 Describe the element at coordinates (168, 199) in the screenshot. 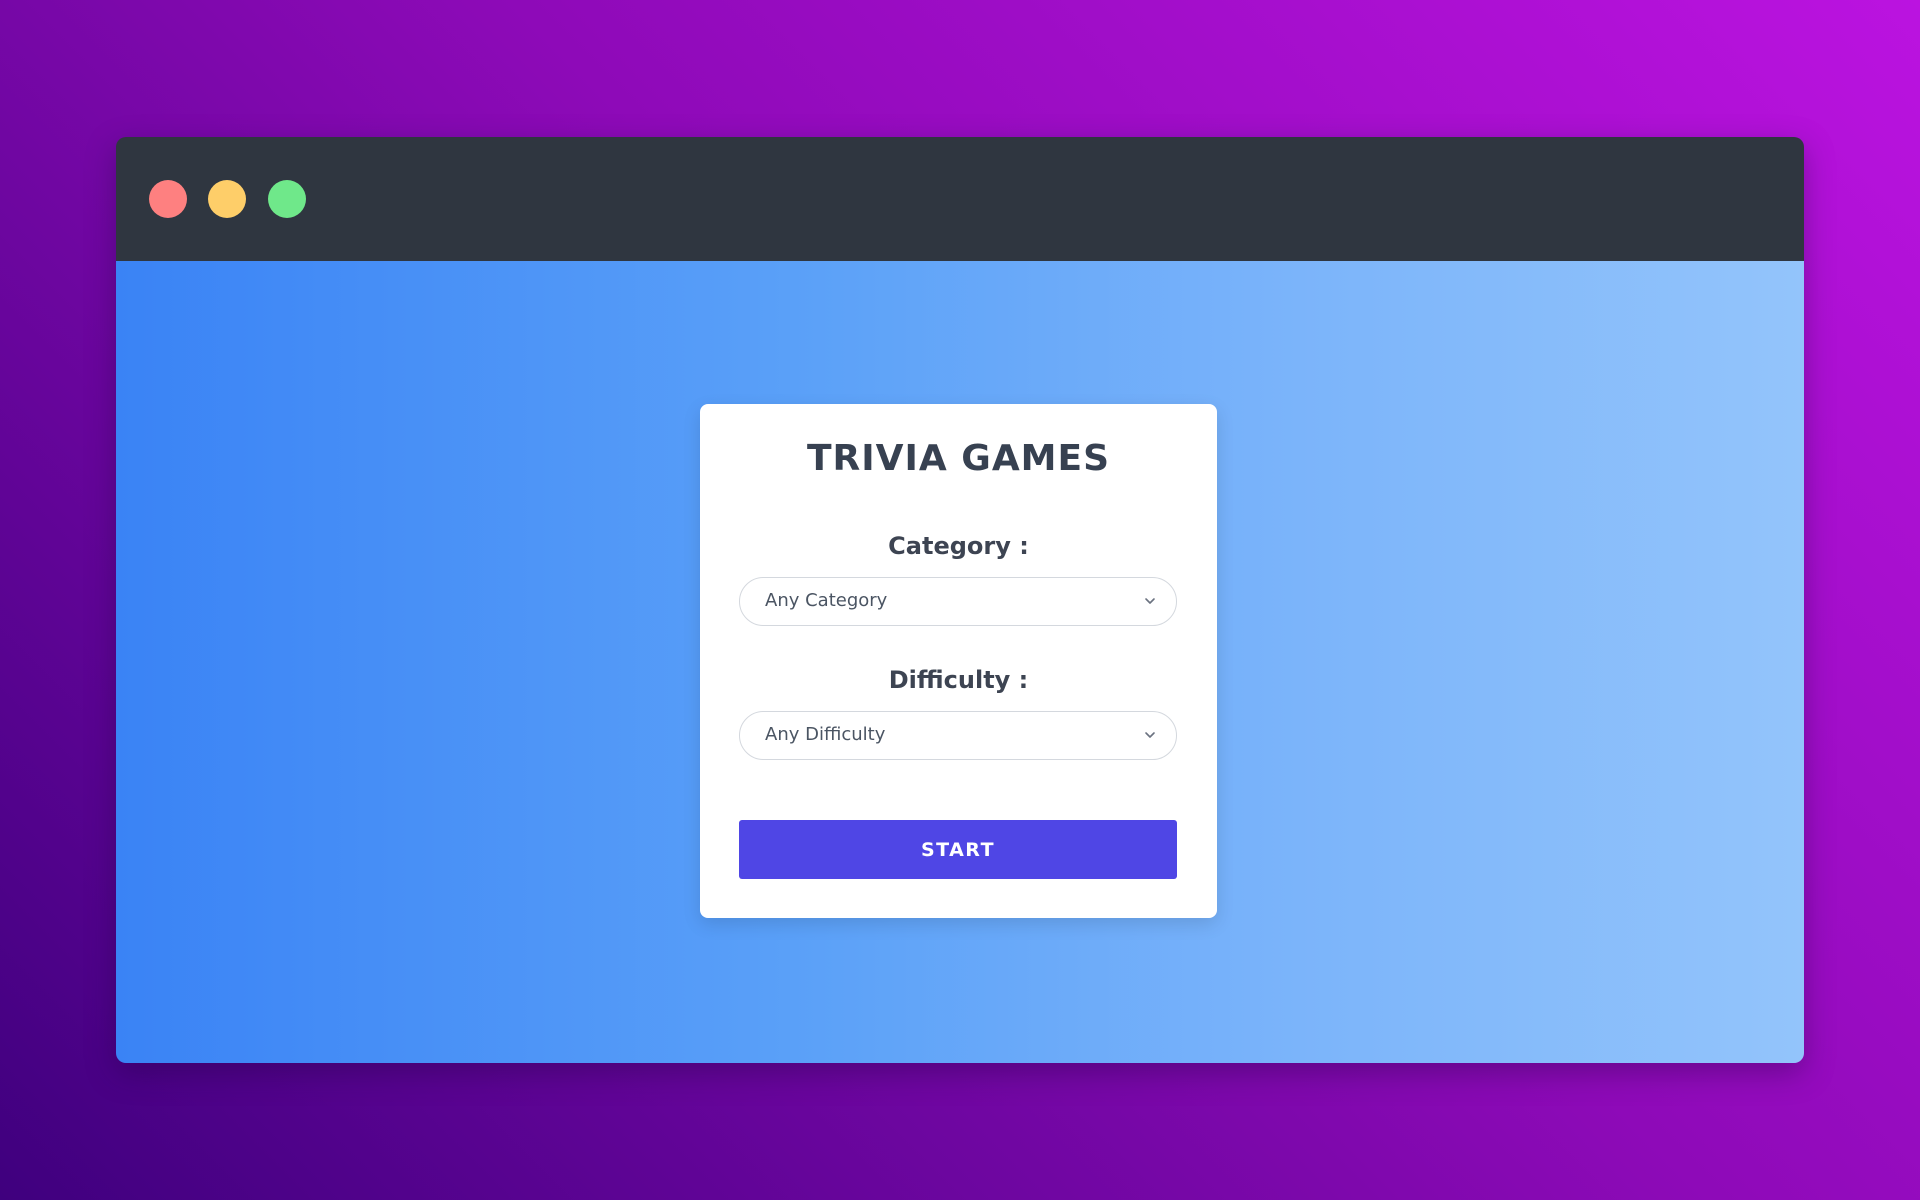

I see `close-window-button` at that location.